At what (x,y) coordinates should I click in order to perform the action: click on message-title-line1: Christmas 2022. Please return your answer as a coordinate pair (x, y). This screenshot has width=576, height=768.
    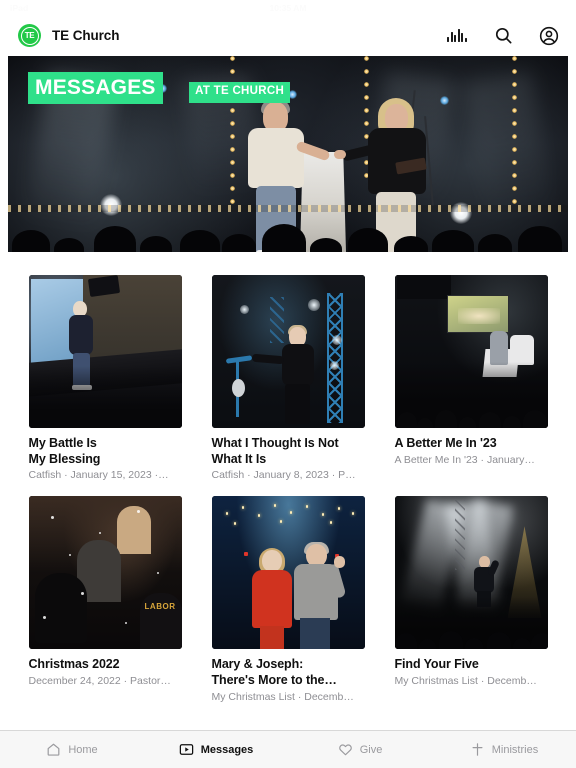
    Looking at the image, I should click on (74, 664).